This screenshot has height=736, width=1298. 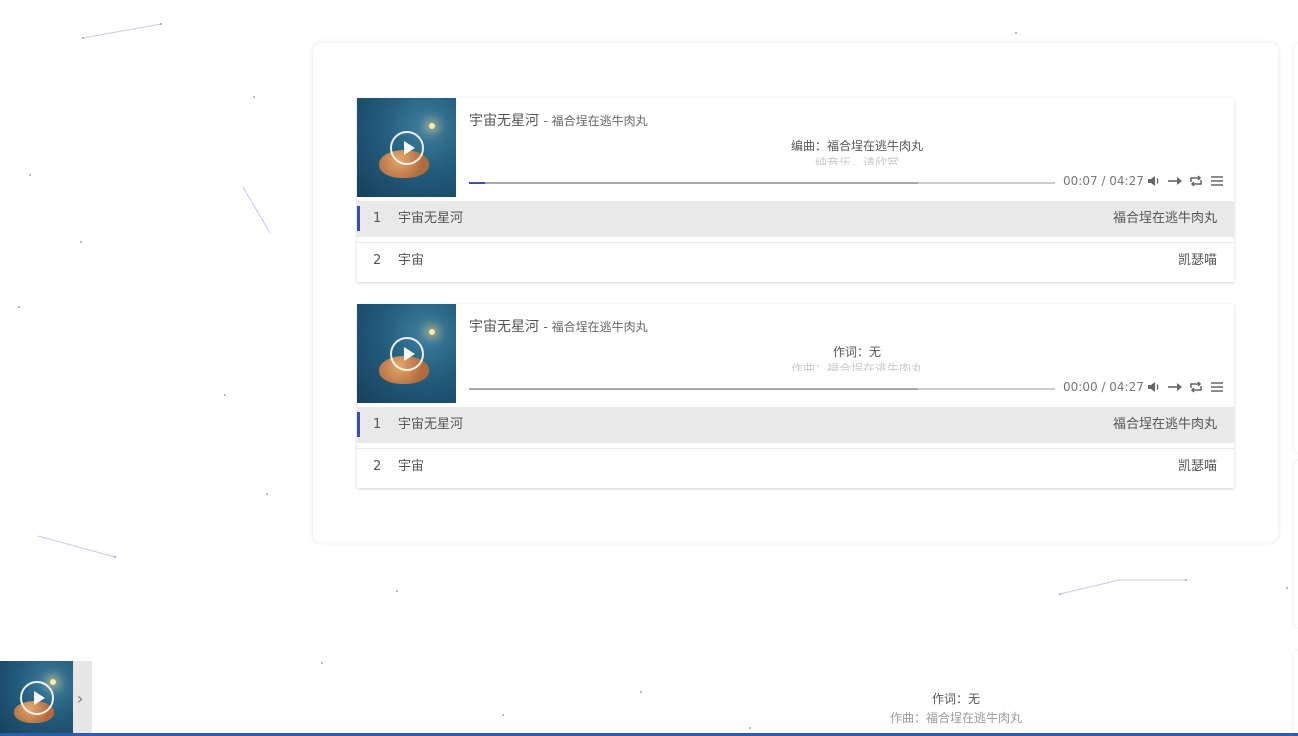 I want to click on lyric-current: 编曲：福合埕在逃牛肉丸, so click(x=856, y=146).